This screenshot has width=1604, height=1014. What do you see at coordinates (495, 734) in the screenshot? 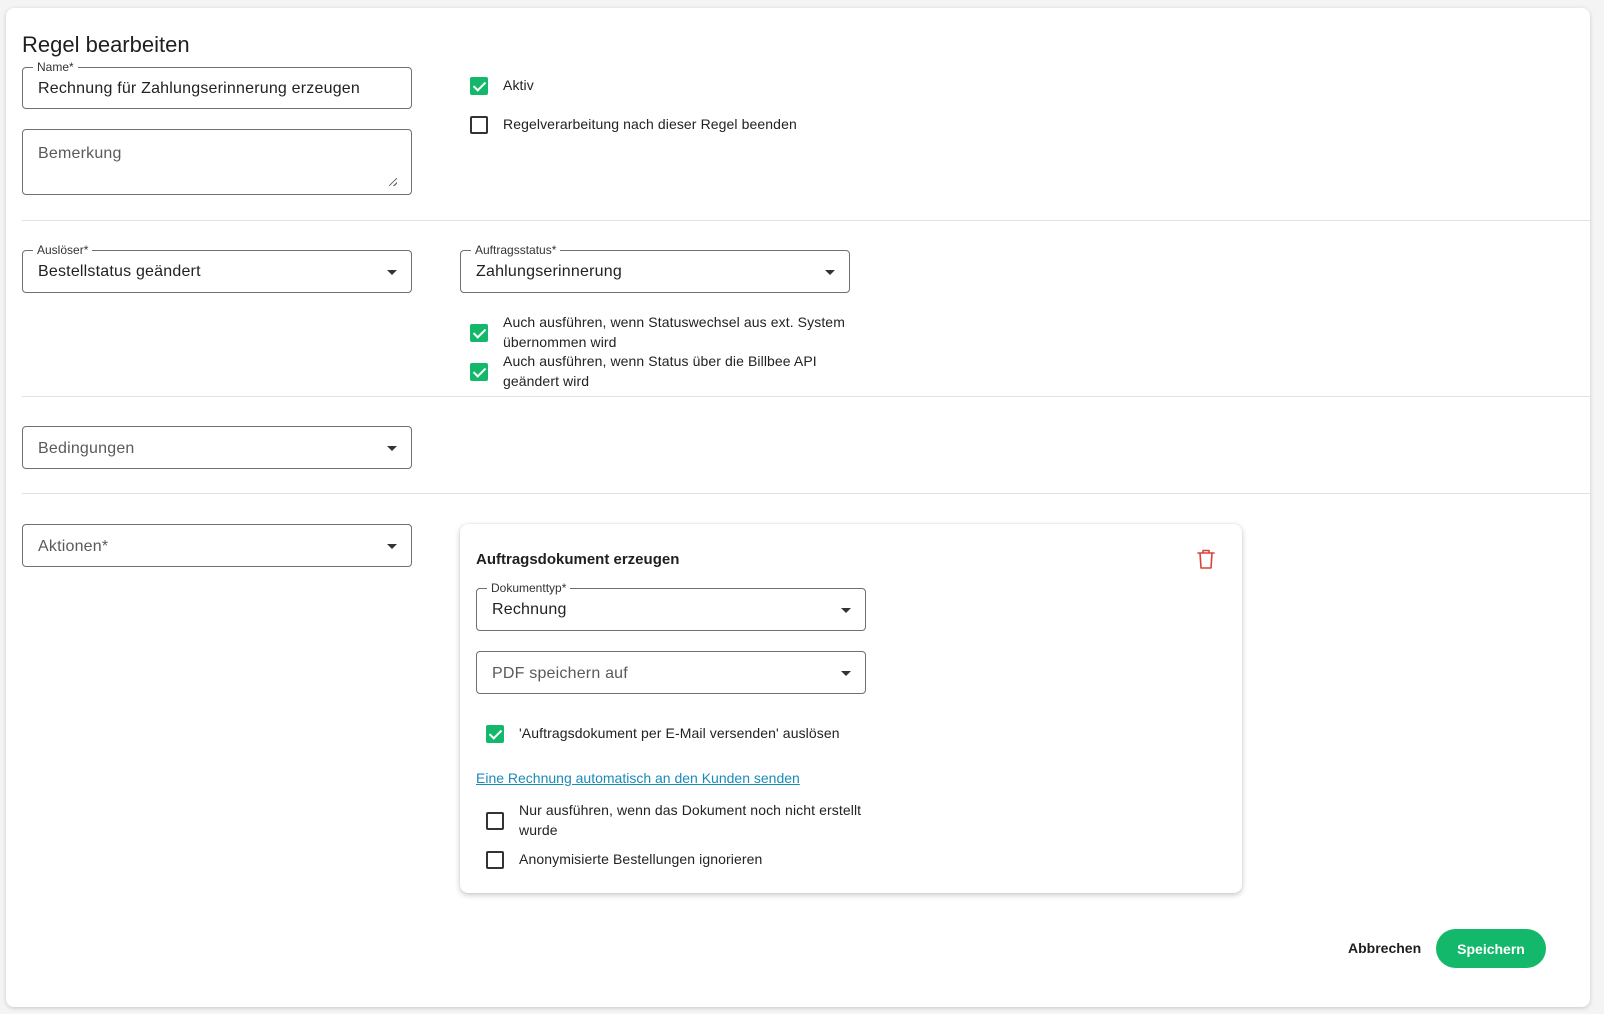
I see `email-trigger-checkbox` at bounding box center [495, 734].